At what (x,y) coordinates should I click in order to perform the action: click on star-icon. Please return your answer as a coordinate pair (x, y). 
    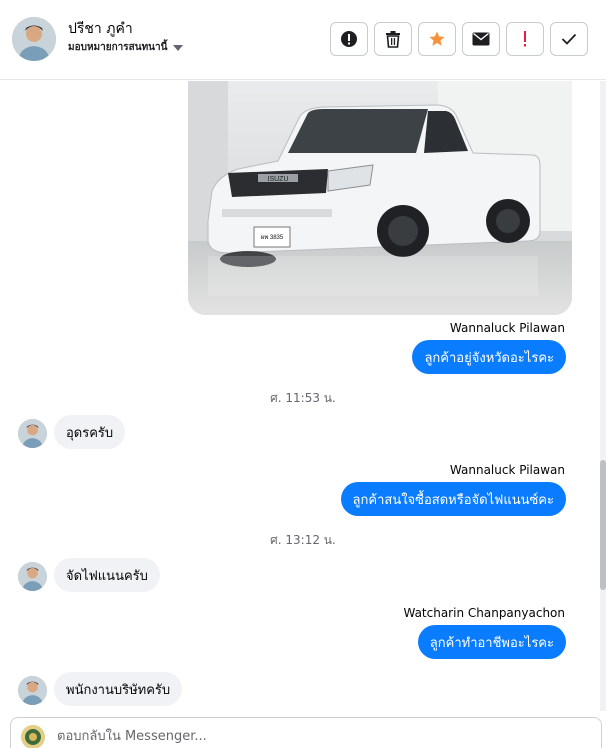
    Looking at the image, I should click on (437, 38).